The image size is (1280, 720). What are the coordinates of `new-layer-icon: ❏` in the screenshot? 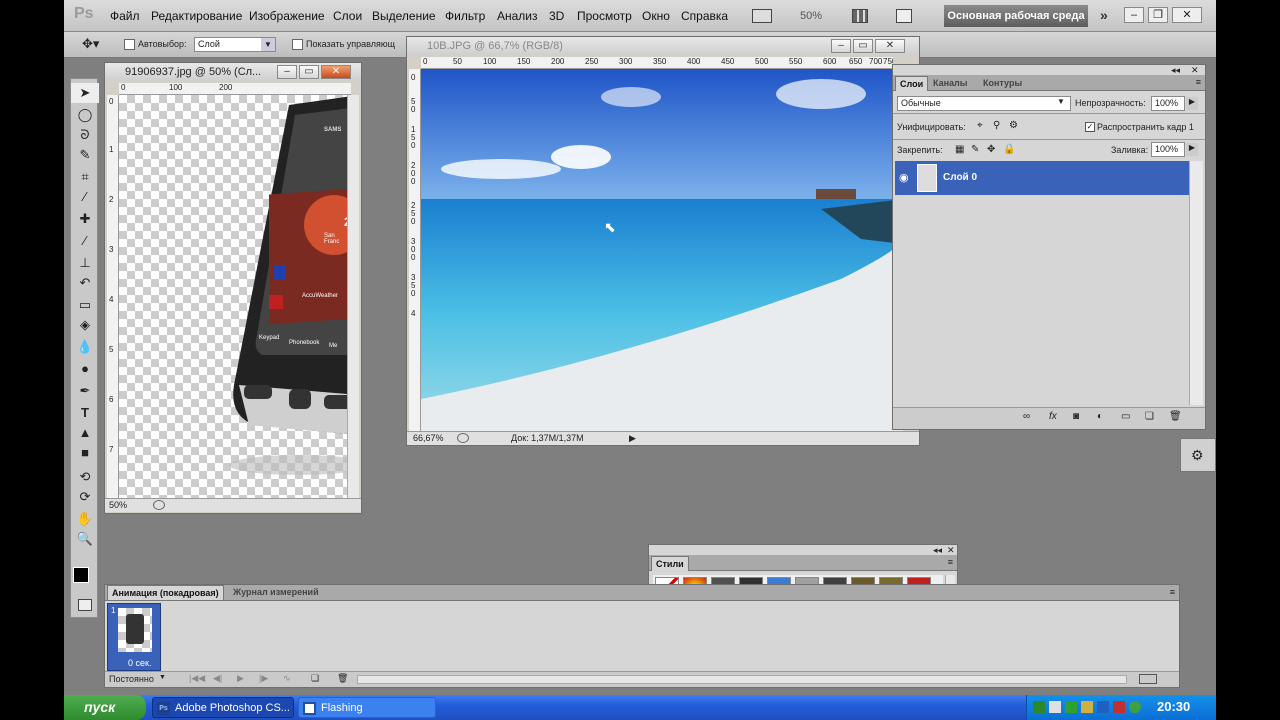 It's located at (1149, 416).